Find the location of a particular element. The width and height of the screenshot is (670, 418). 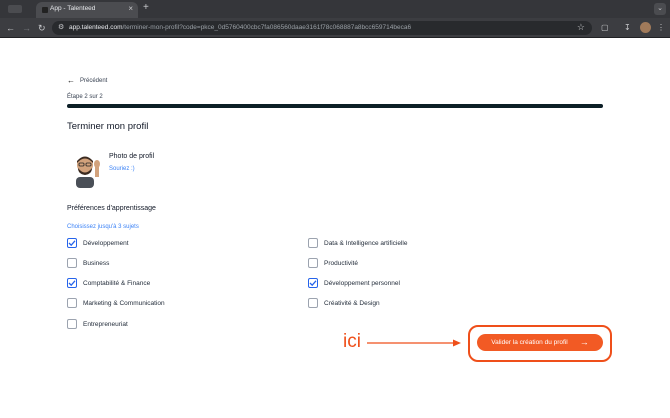

submit-label: Valider la création du profil is located at coordinates (529, 342).